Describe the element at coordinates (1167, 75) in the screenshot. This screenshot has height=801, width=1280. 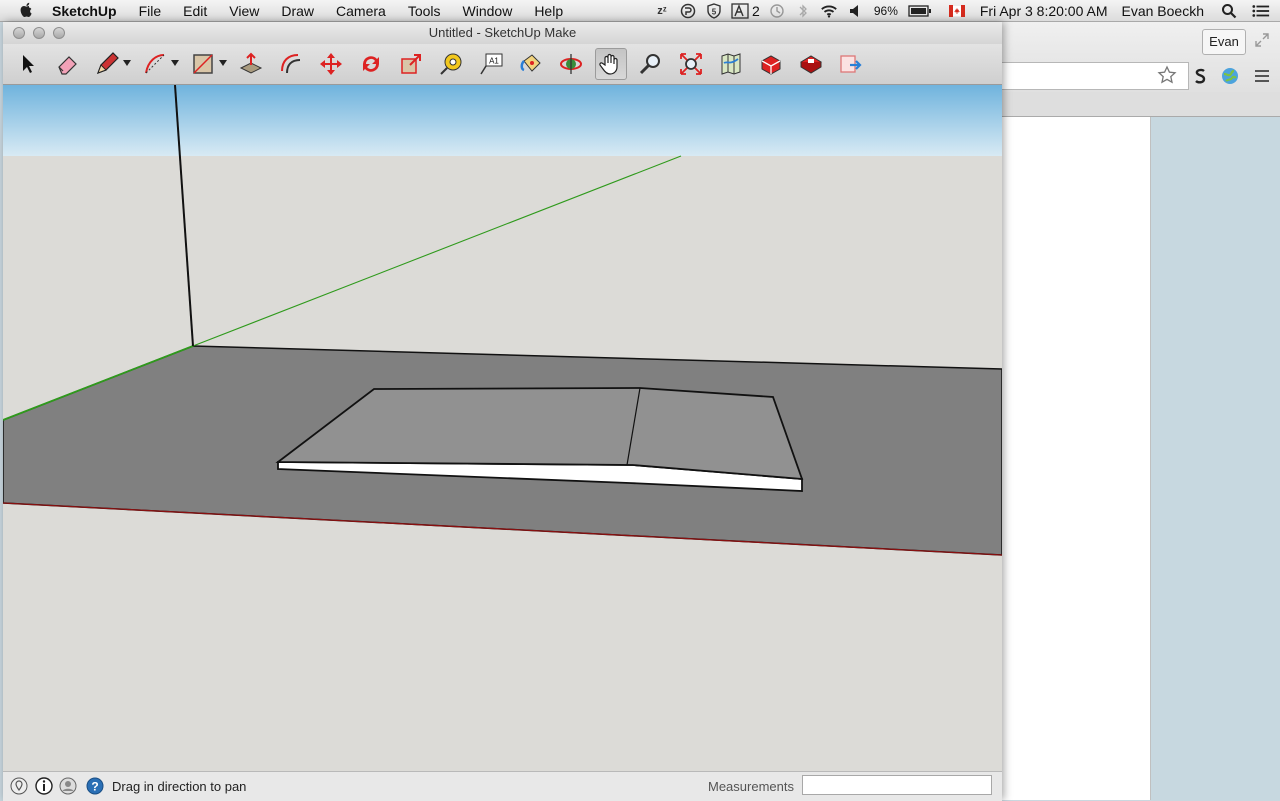
I see `bookmark-star-icon` at that location.